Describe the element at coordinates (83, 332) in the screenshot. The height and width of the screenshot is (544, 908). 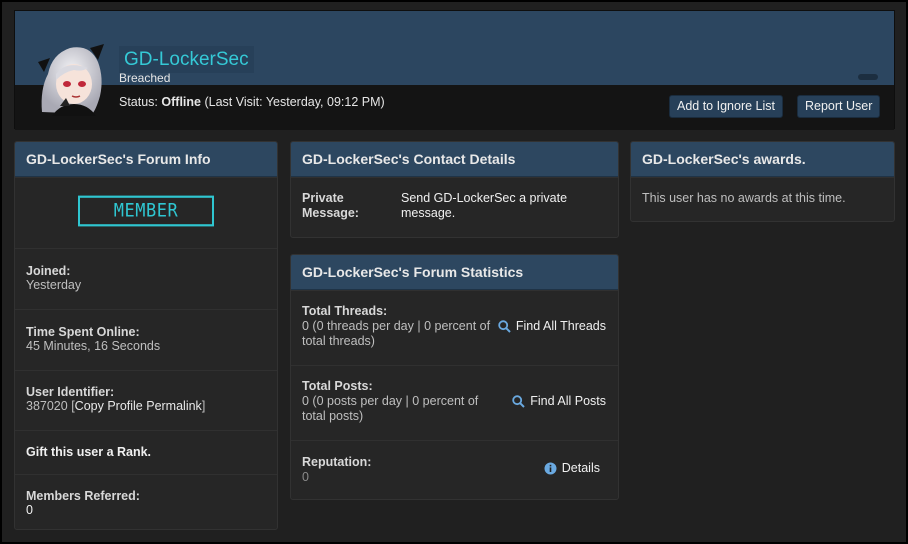
I see `time-online-label: Time Spent Online:` at that location.